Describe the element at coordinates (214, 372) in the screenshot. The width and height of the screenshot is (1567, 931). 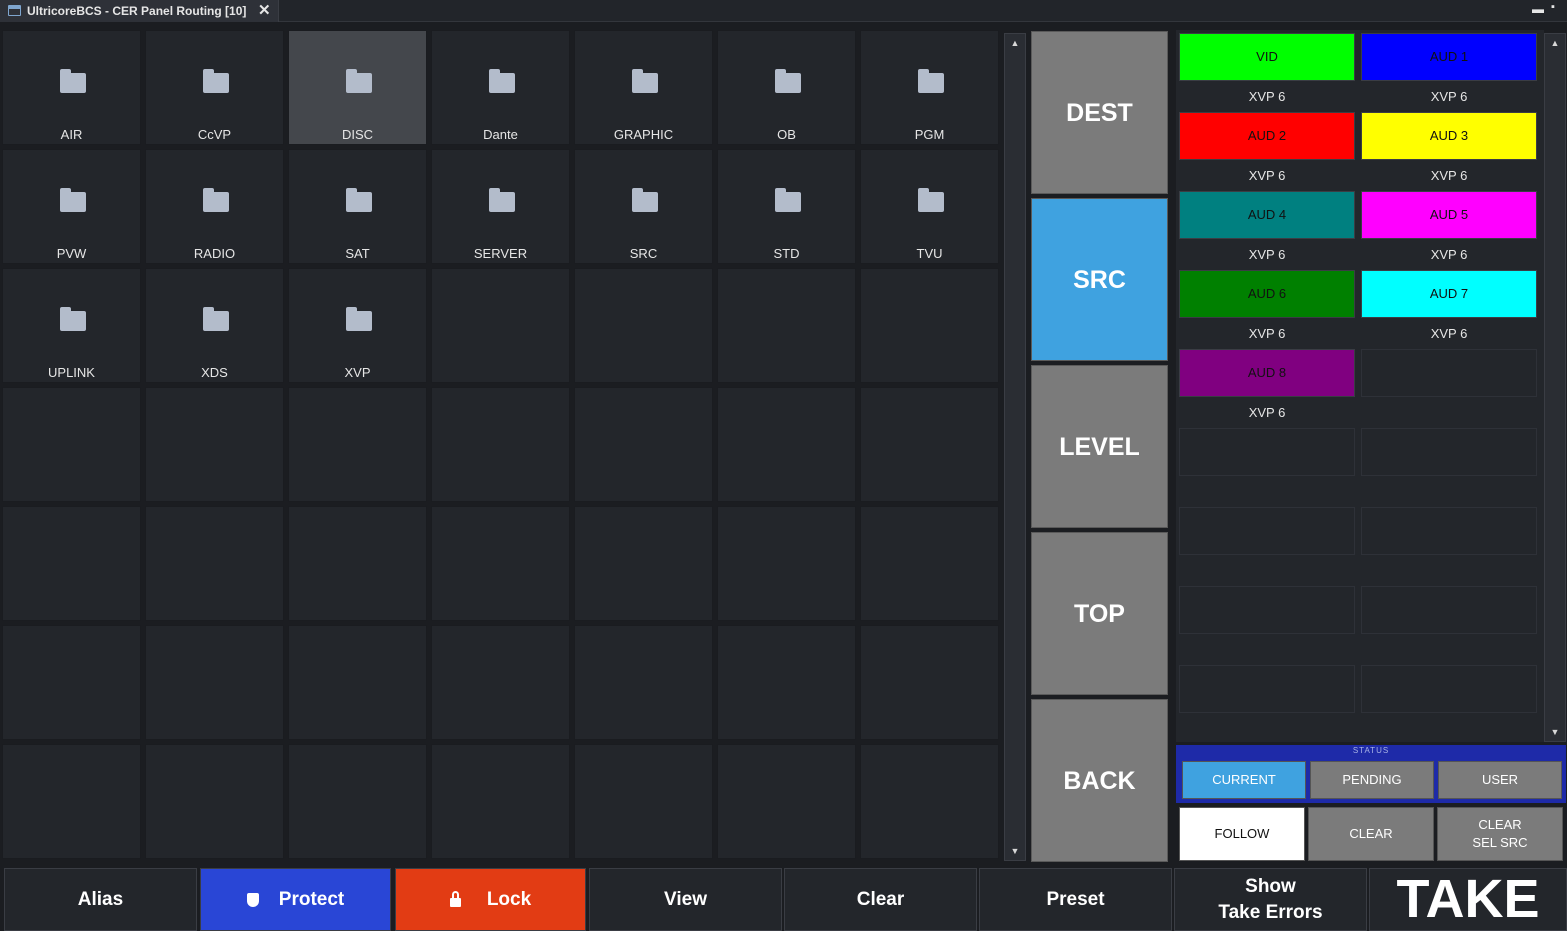
I see `folder-label: XDS` at that location.